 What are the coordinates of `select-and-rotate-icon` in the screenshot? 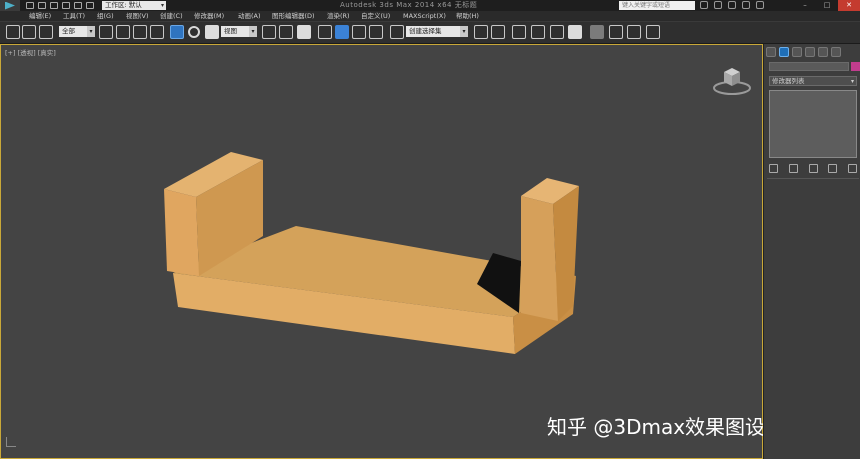 It's located at (194, 32).